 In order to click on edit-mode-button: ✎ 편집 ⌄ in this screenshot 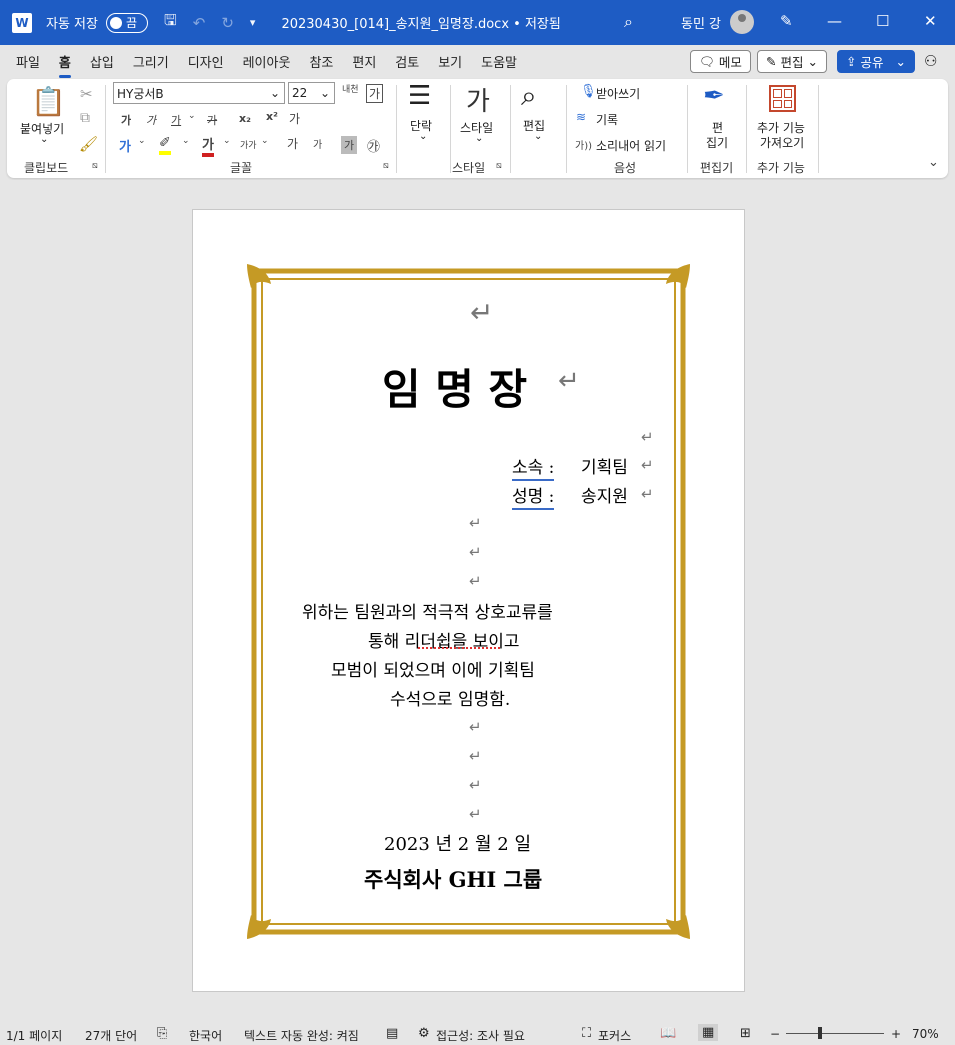, I will do `click(792, 61)`.